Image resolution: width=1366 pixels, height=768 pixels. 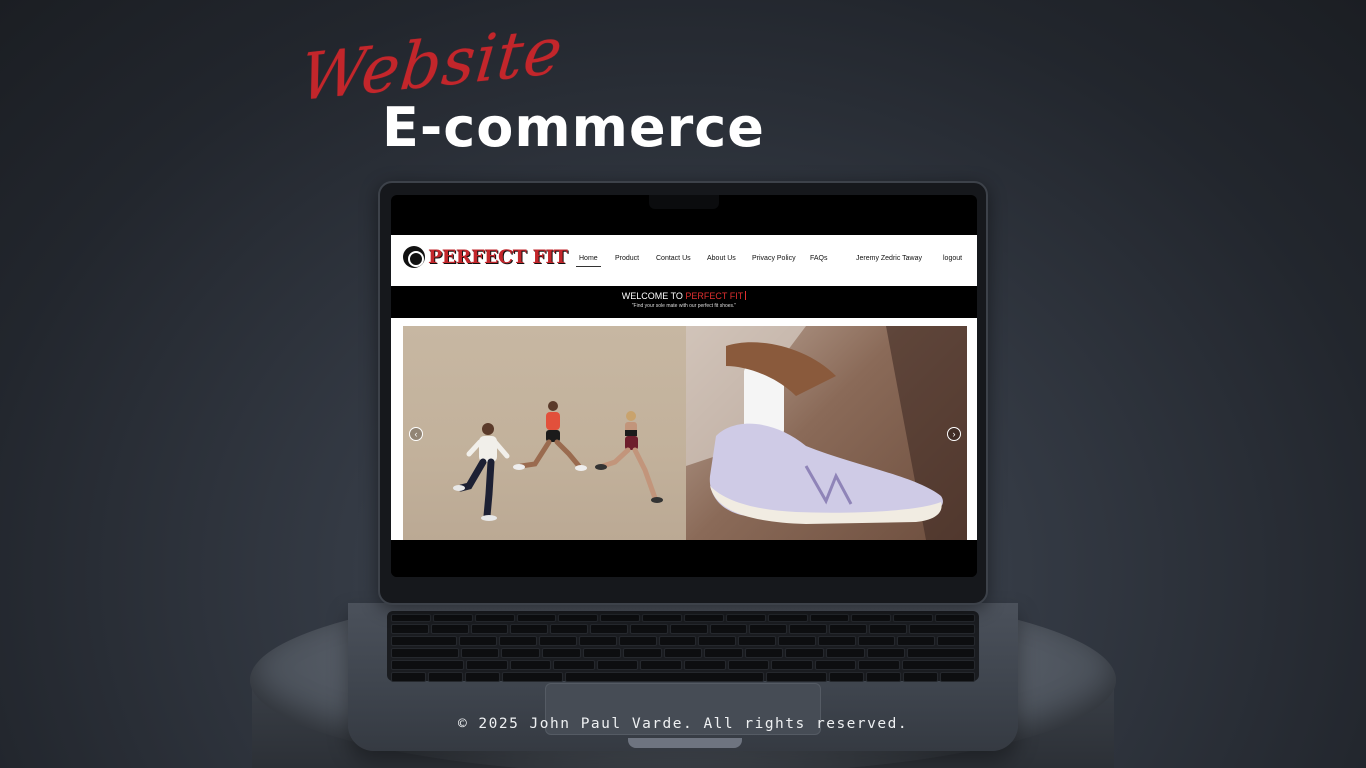 What do you see at coordinates (685, 743) in the screenshot?
I see `laptop-front-lip` at bounding box center [685, 743].